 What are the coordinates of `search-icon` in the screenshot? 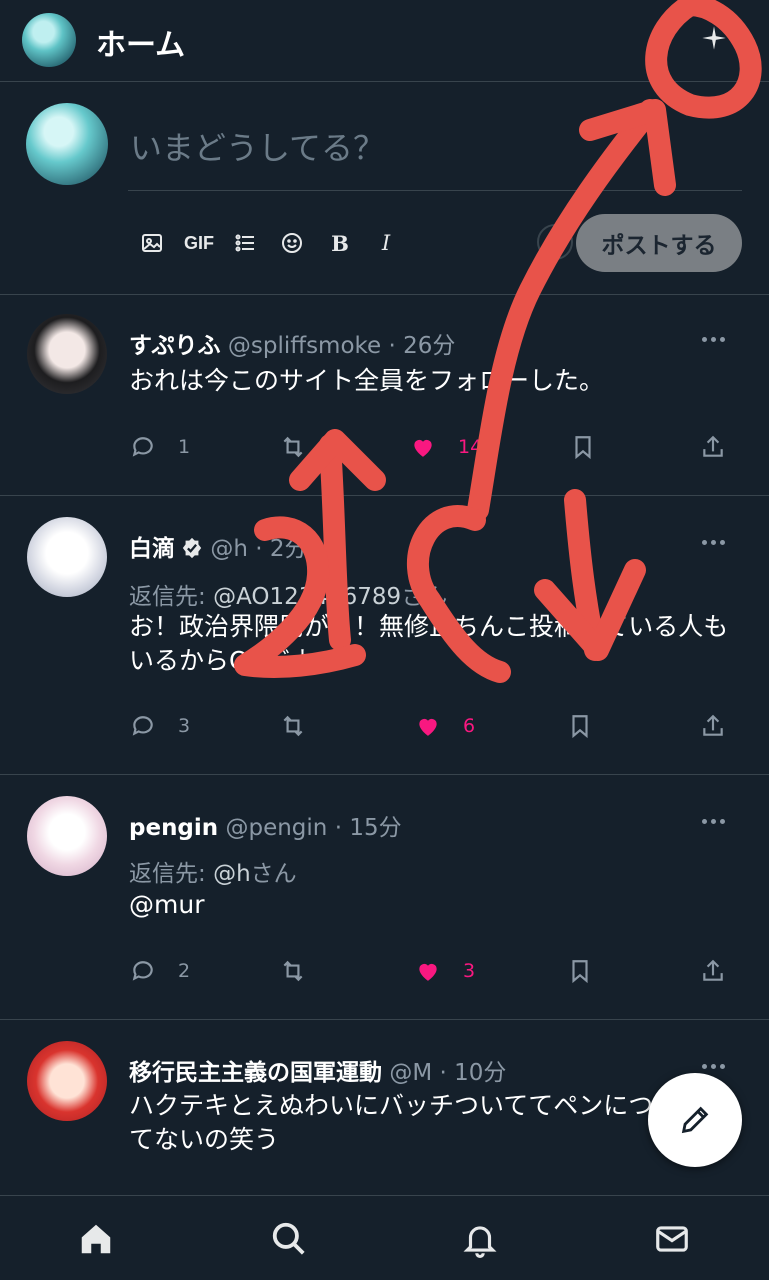 It's located at (289, 1239).